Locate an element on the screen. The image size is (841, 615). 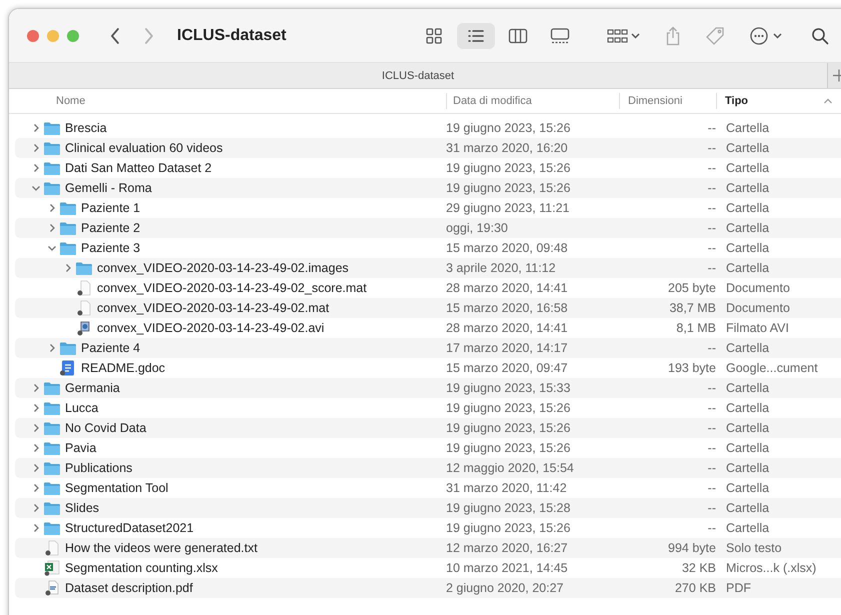
file-name: Lucca is located at coordinates (81, 408).